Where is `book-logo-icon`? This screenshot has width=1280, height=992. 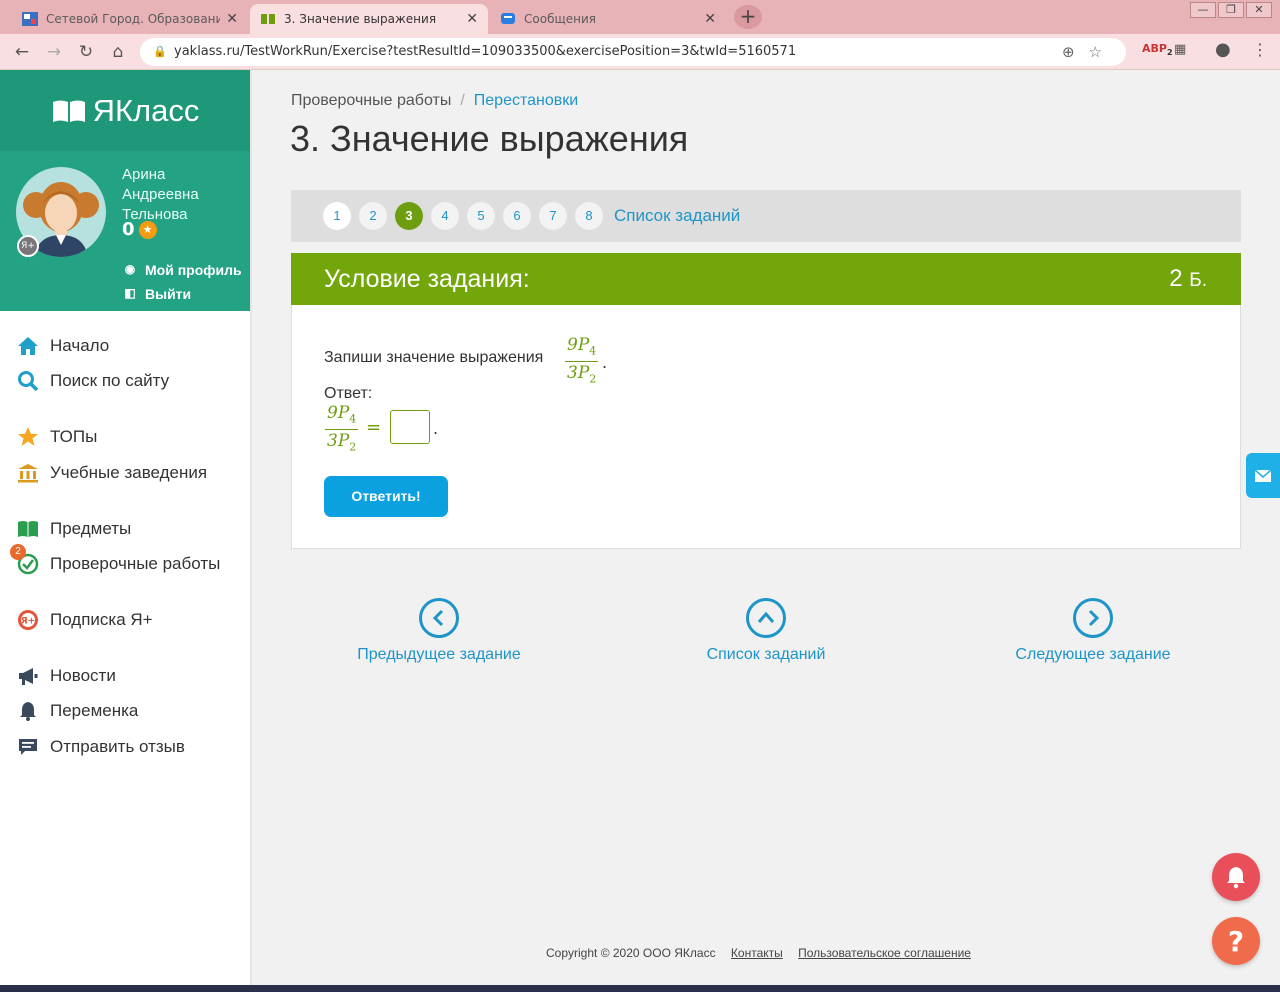 book-logo-icon is located at coordinates (68, 111).